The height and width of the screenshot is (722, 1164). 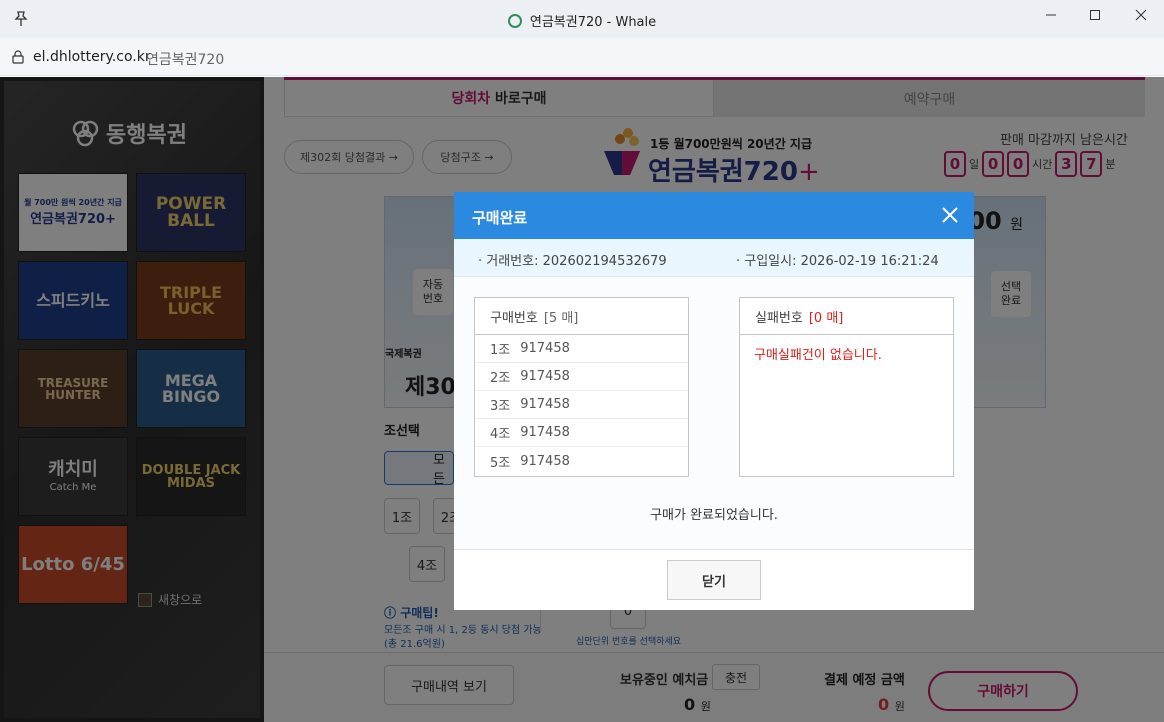 What do you see at coordinates (950, 215) in the screenshot?
I see `modal-close-icon` at bounding box center [950, 215].